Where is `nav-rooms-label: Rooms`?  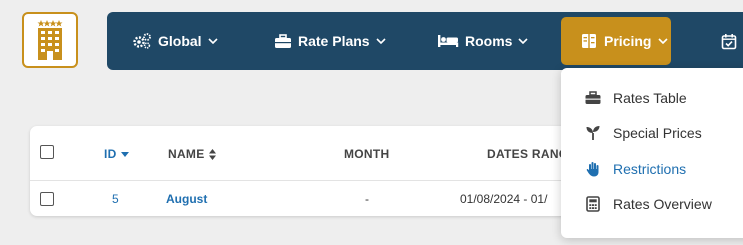 nav-rooms-label: Rooms is located at coordinates (489, 41).